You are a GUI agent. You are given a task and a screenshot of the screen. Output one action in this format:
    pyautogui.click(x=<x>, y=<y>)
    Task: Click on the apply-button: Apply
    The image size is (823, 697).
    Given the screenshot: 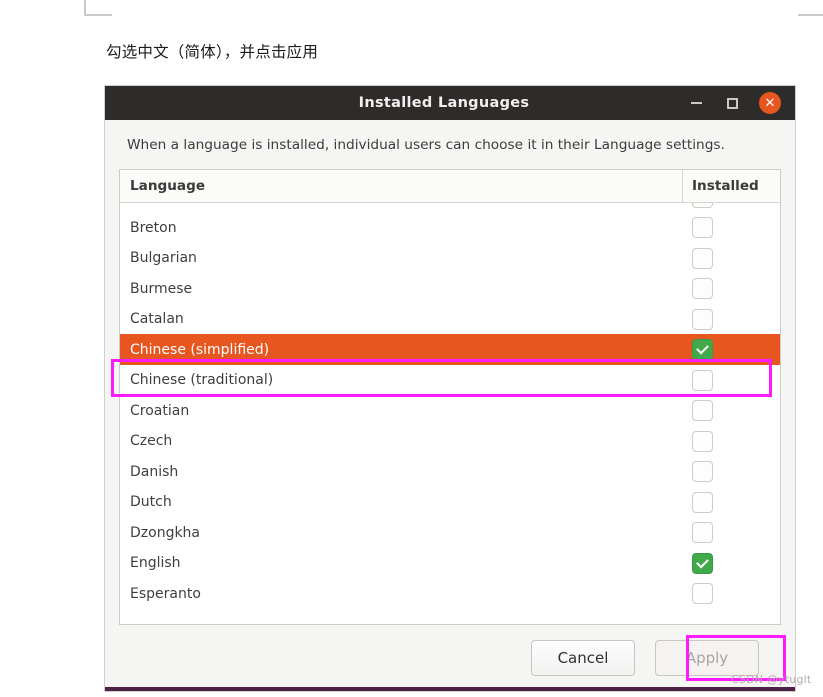 What is the action you would take?
    pyautogui.click(x=707, y=658)
    